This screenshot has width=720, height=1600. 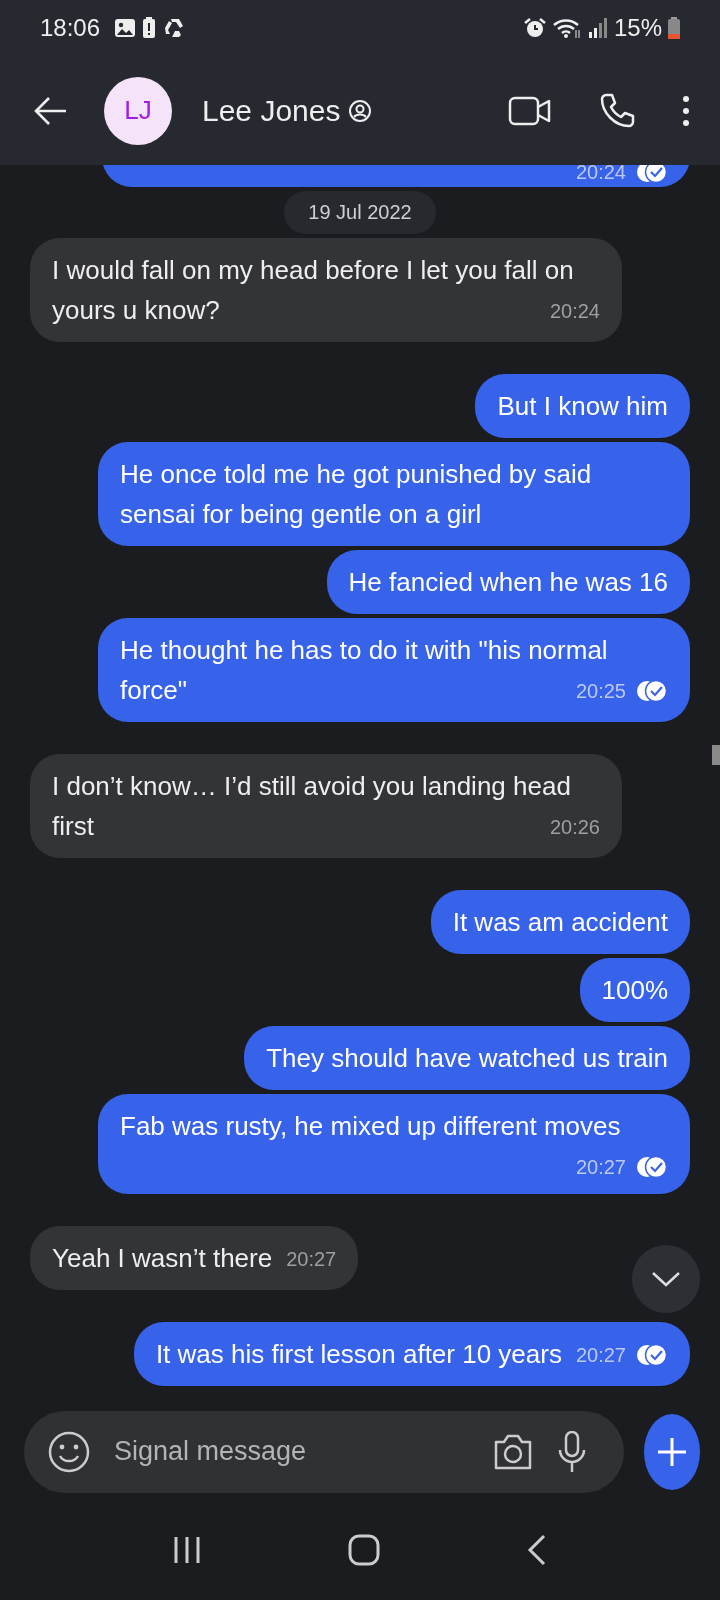 I want to click on battery-percent: 15%, so click(x=637, y=28).